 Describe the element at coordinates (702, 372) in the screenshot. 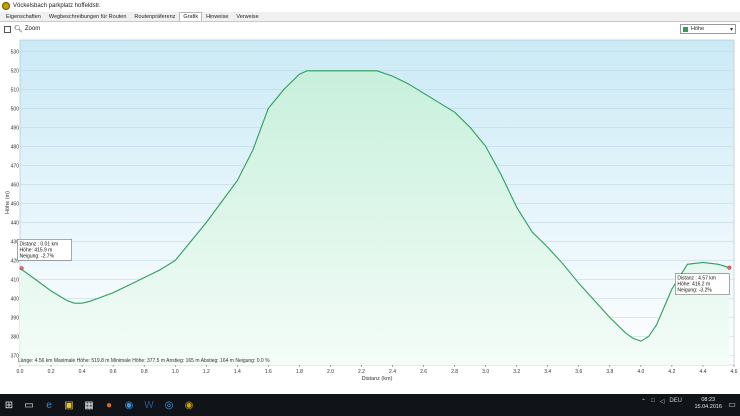

I see `x-tick-label: 4.4` at that location.